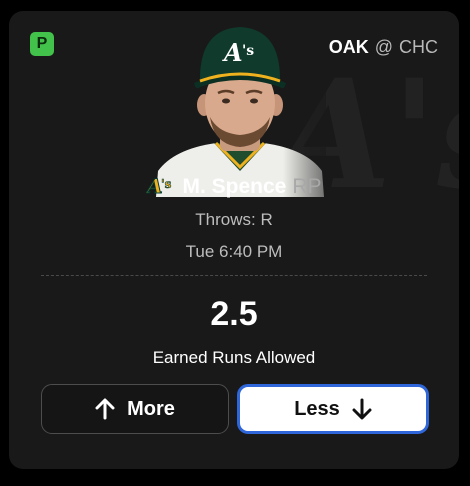  I want to click on player-position: RP, so click(307, 186).